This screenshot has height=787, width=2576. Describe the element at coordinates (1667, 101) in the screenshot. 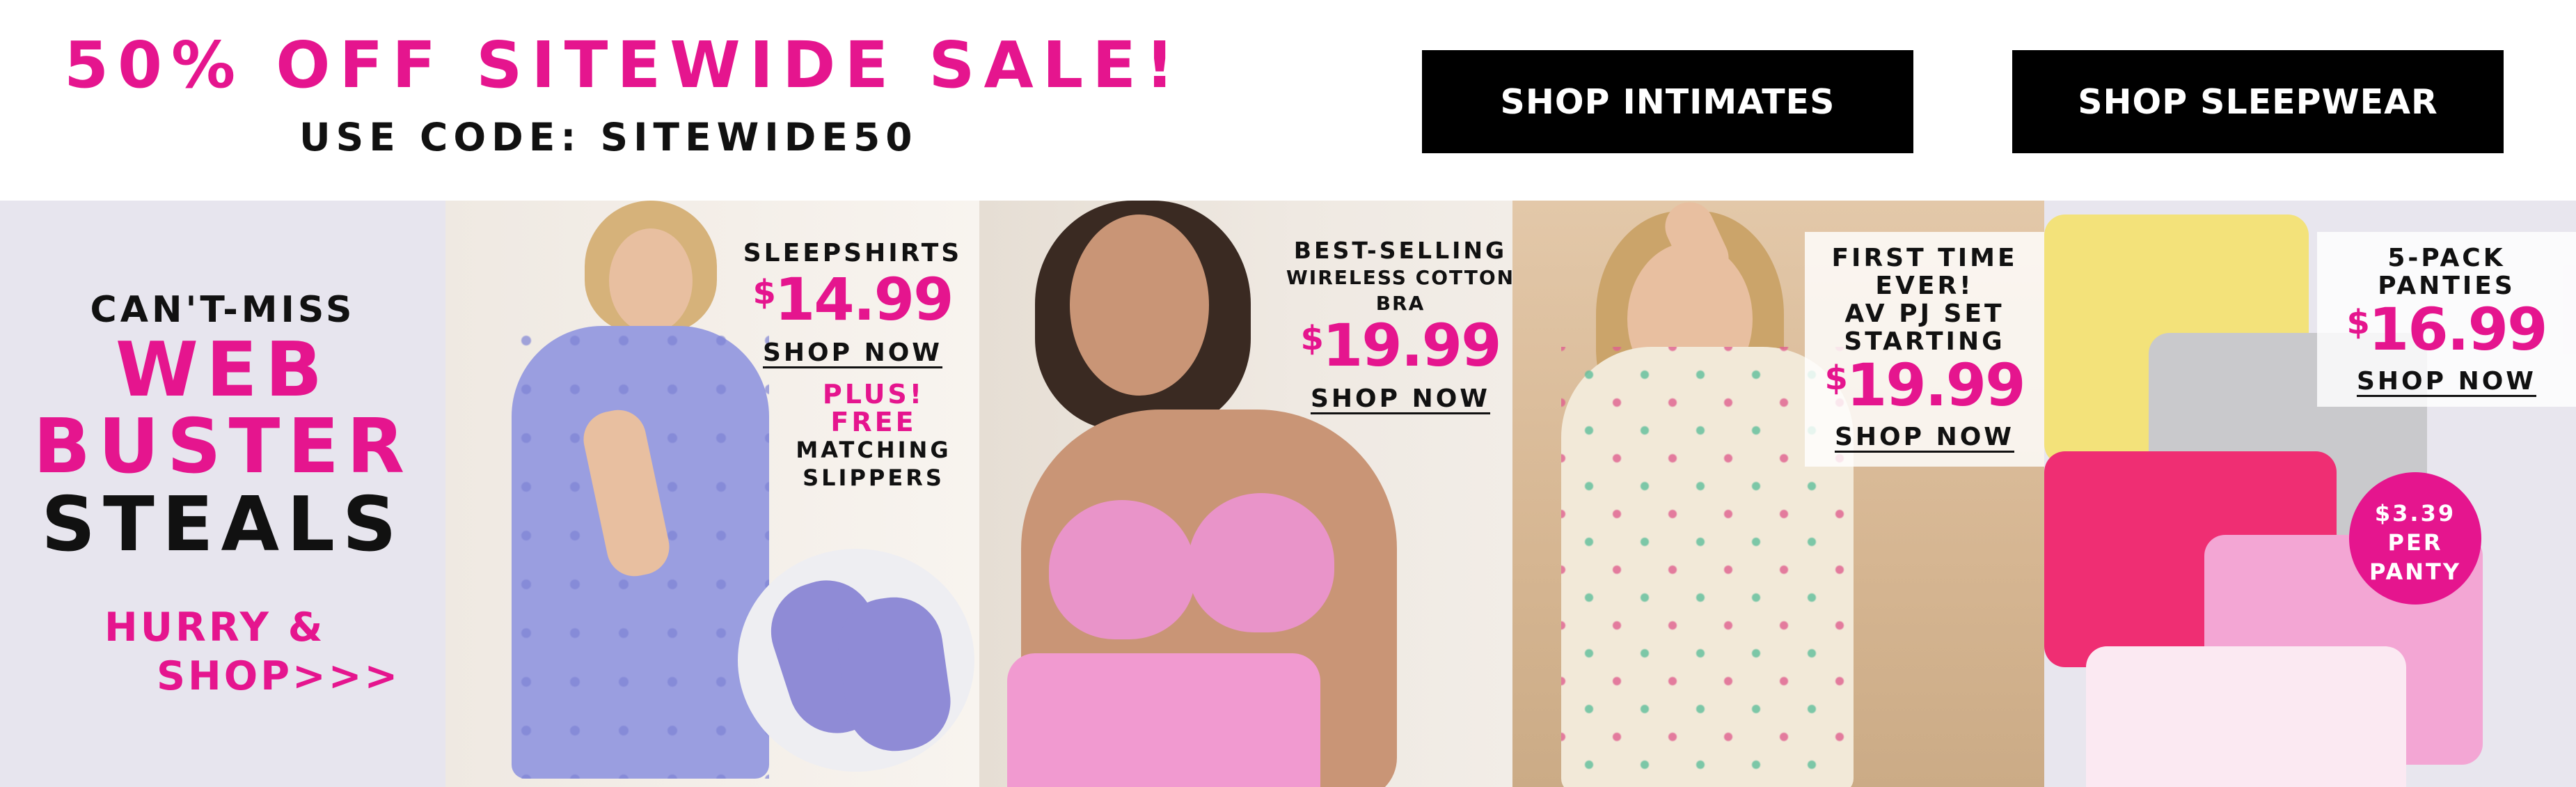

I see `shop-intimates-button: SHOP INTIMATES` at that location.